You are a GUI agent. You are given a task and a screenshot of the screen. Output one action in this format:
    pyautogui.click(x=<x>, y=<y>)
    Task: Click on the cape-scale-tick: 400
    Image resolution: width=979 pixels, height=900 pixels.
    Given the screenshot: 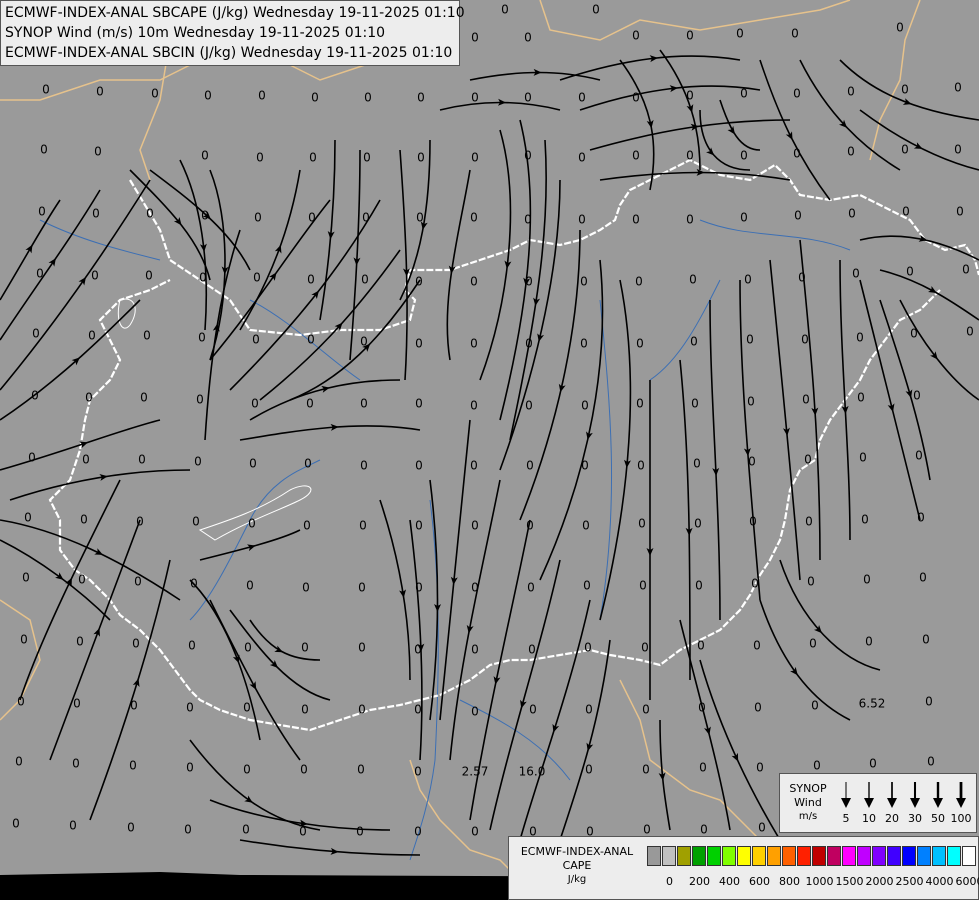 What is the action you would take?
    pyautogui.click(x=729, y=881)
    